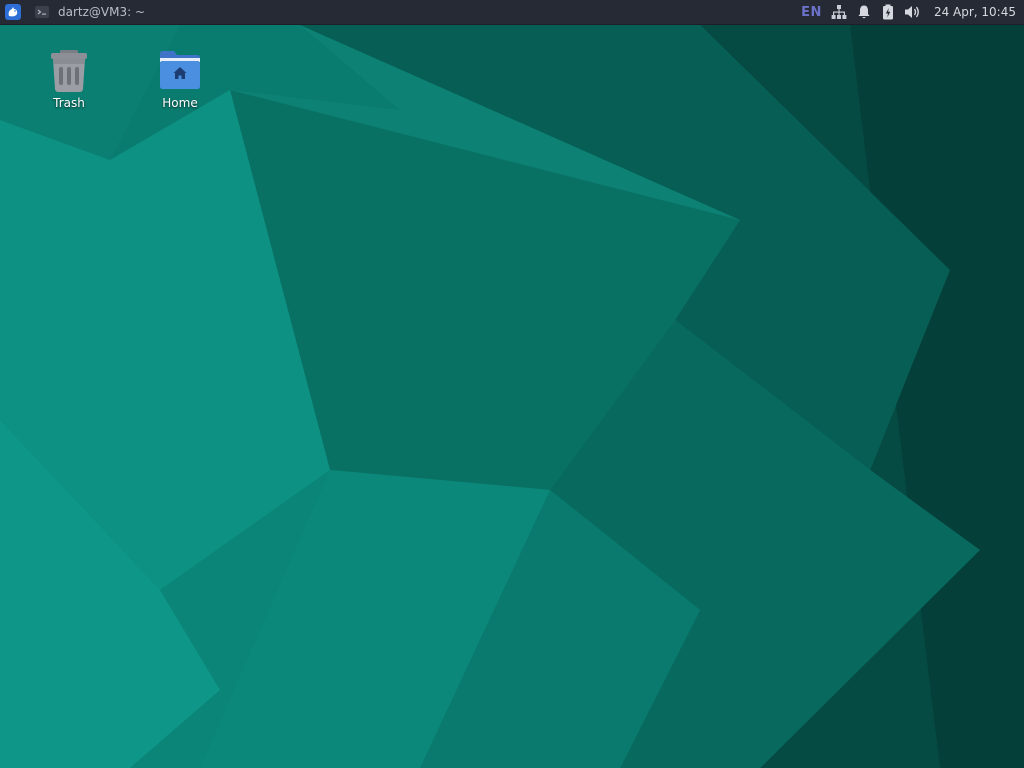 The width and height of the screenshot is (1024, 768). Describe the element at coordinates (180, 103) in the screenshot. I see `desktop-icon-label: Home` at that location.